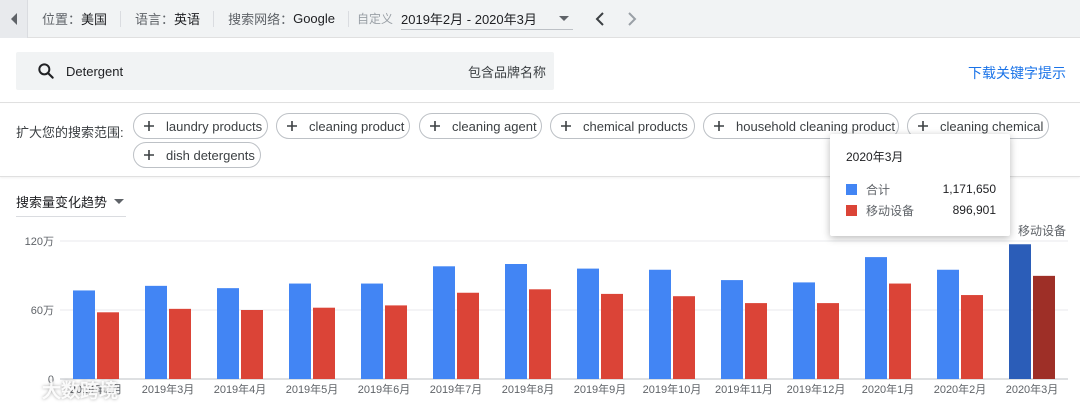  Describe the element at coordinates (23, 389) in the screenshot. I see `watermark-logo-icon` at that location.